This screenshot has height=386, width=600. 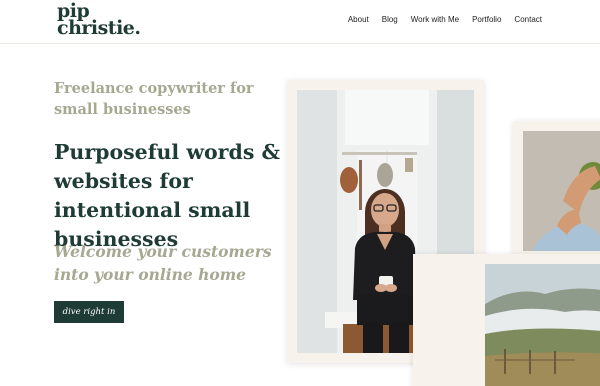 I want to click on landscape-illustration, so click(x=542, y=325).